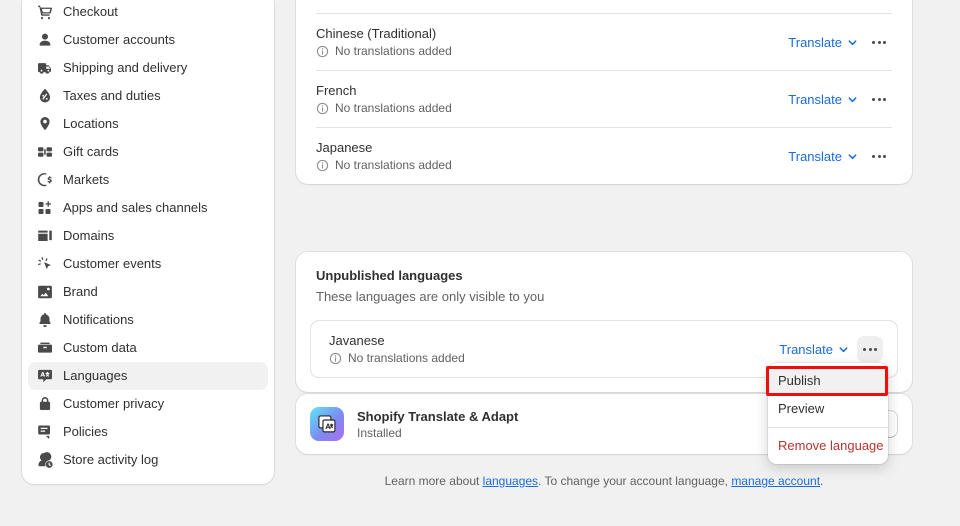 This screenshot has height=526, width=960. I want to click on sidebar-item-label: Taxes and duties, so click(112, 95).